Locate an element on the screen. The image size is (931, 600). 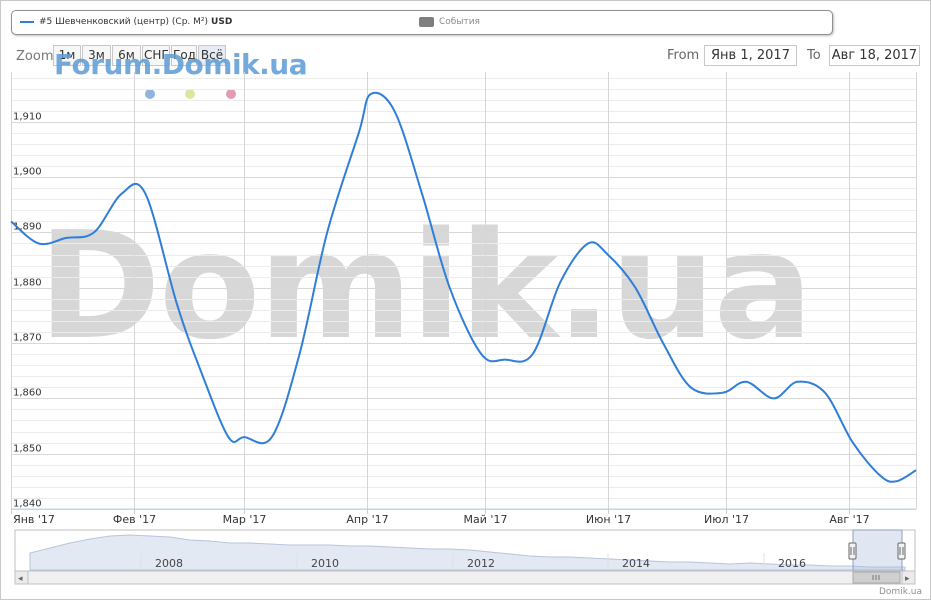
y-tick-label: 1,860 is located at coordinates (27, 393).